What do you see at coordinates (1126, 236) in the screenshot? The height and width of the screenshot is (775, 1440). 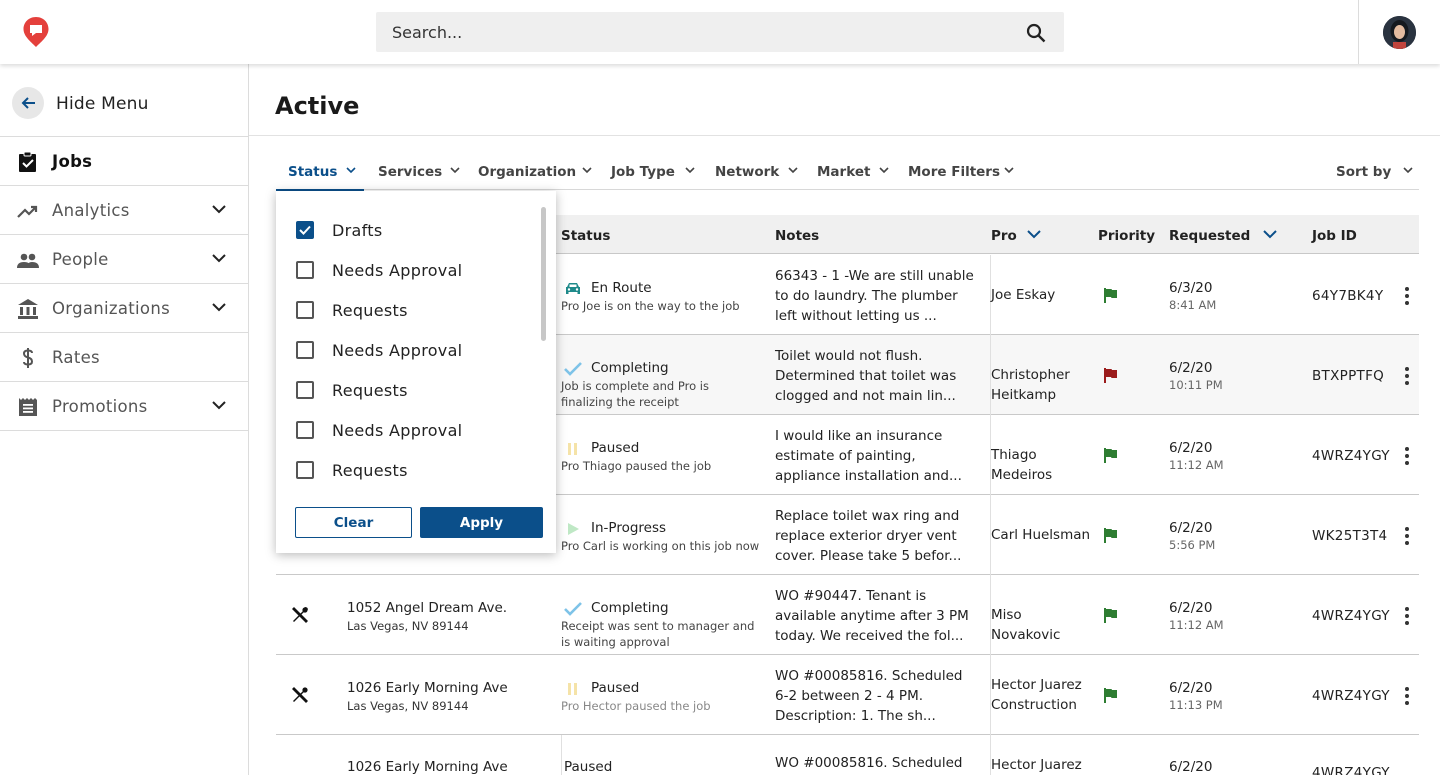 I see `column-priority: Priority` at bounding box center [1126, 236].